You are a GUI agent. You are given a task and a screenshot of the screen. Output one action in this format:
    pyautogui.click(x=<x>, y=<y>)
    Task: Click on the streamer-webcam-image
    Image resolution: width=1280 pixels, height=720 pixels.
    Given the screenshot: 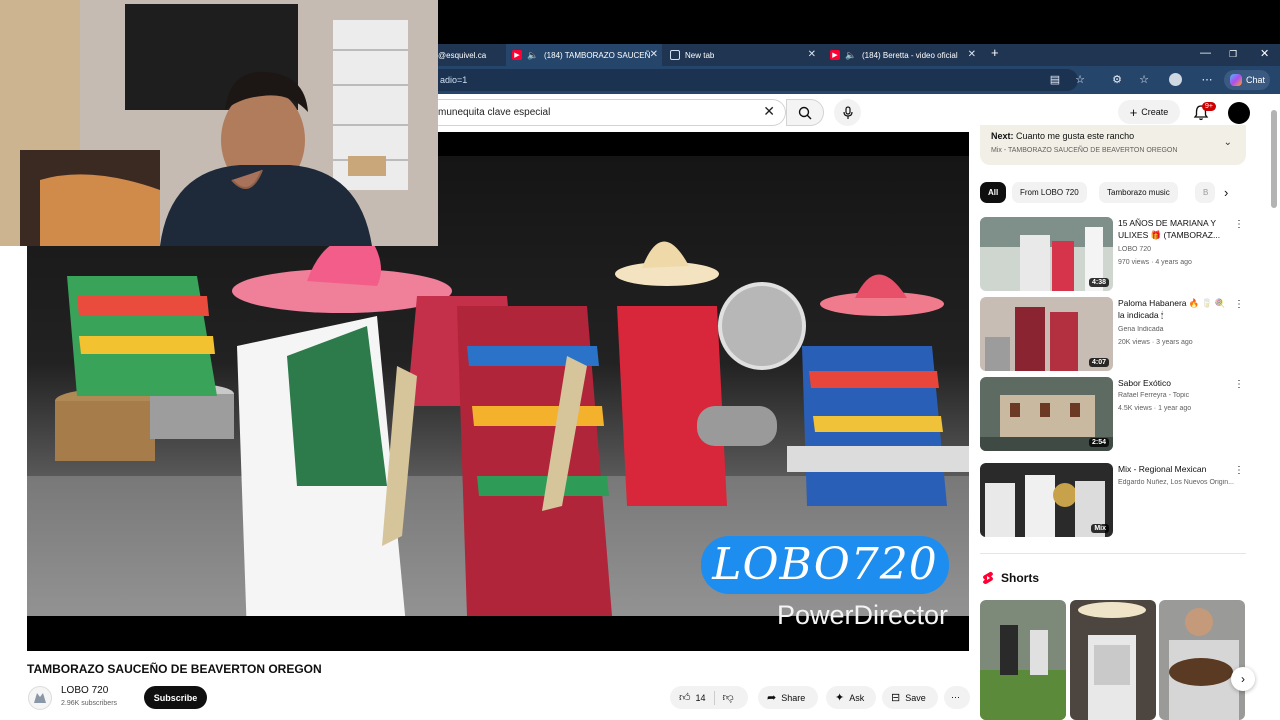 What is the action you would take?
    pyautogui.click(x=219, y=123)
    